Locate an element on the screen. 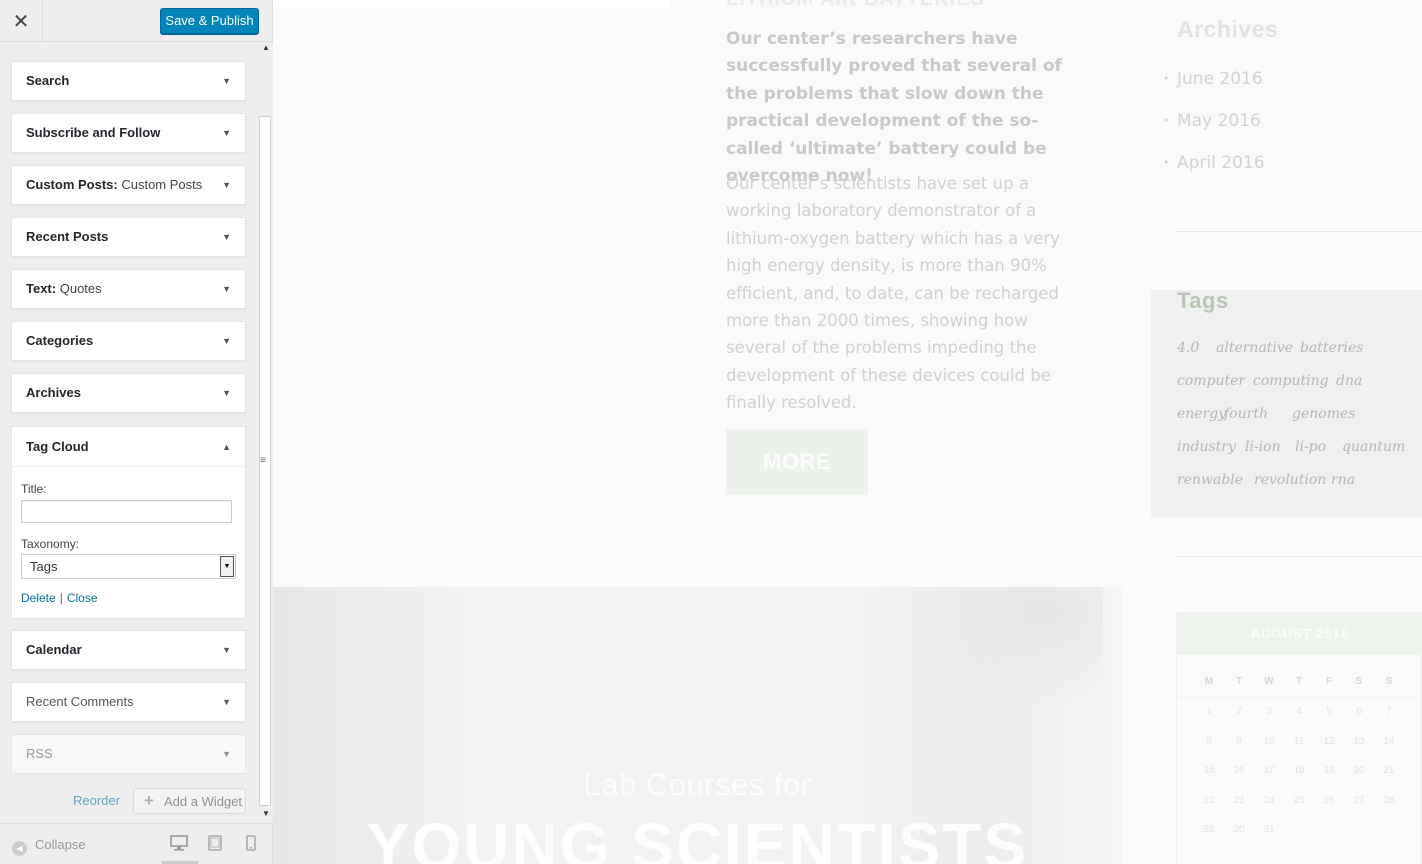  collapse-arrow-icon: ▲ is located at coordinates (226, 447).